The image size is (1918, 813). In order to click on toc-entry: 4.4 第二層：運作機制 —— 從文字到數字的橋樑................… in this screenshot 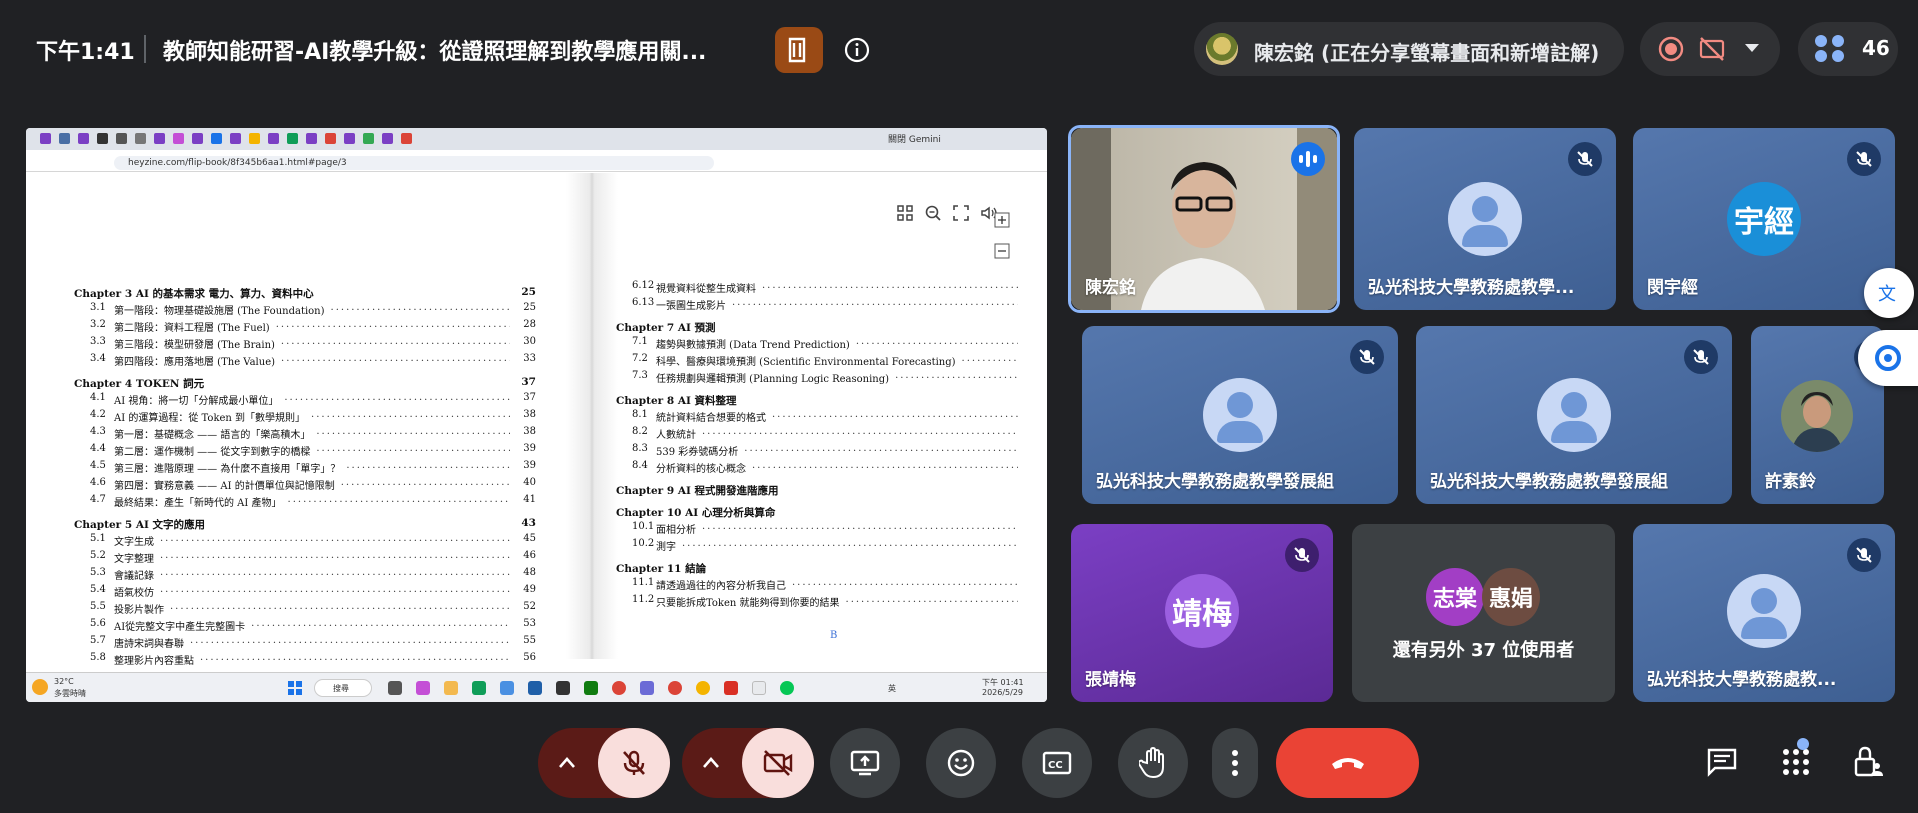, I will do `click(305, 451)`.